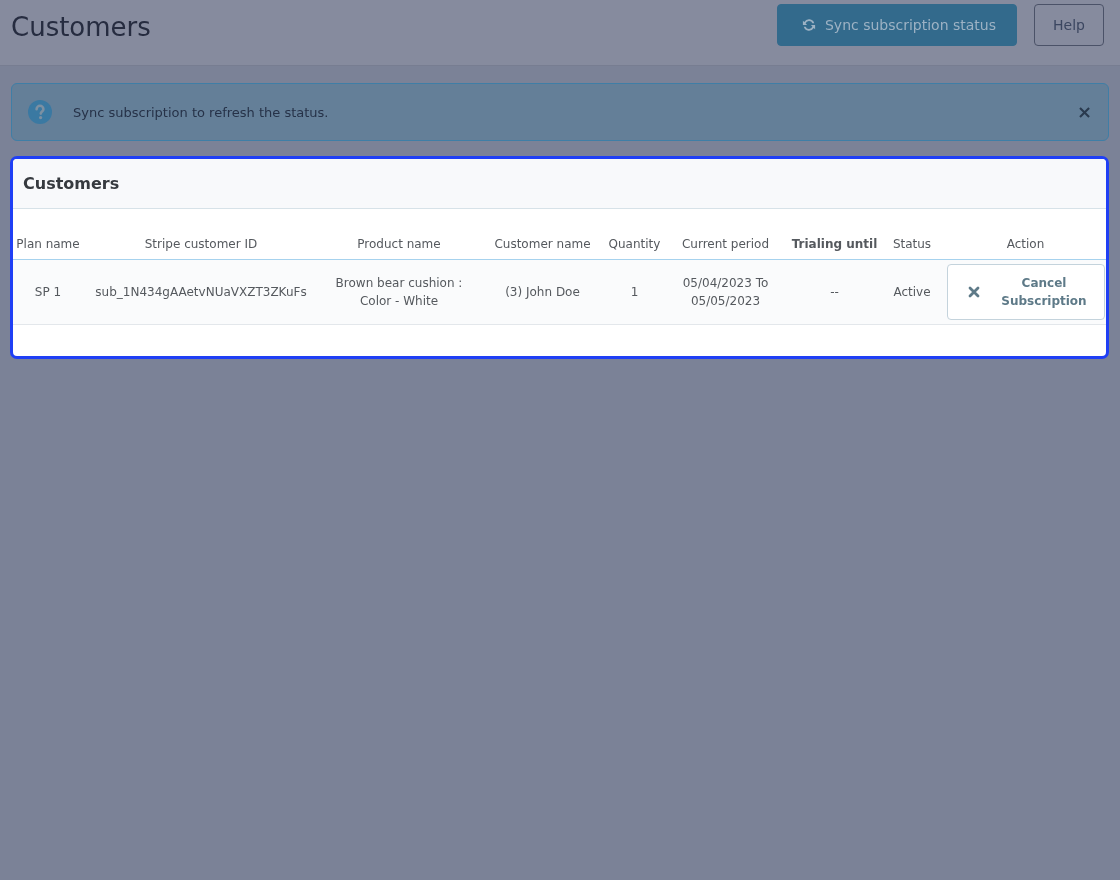 The height and width of the screenshot is (880, 1120). I want to click on close-button: ×, so click(1084, 112).